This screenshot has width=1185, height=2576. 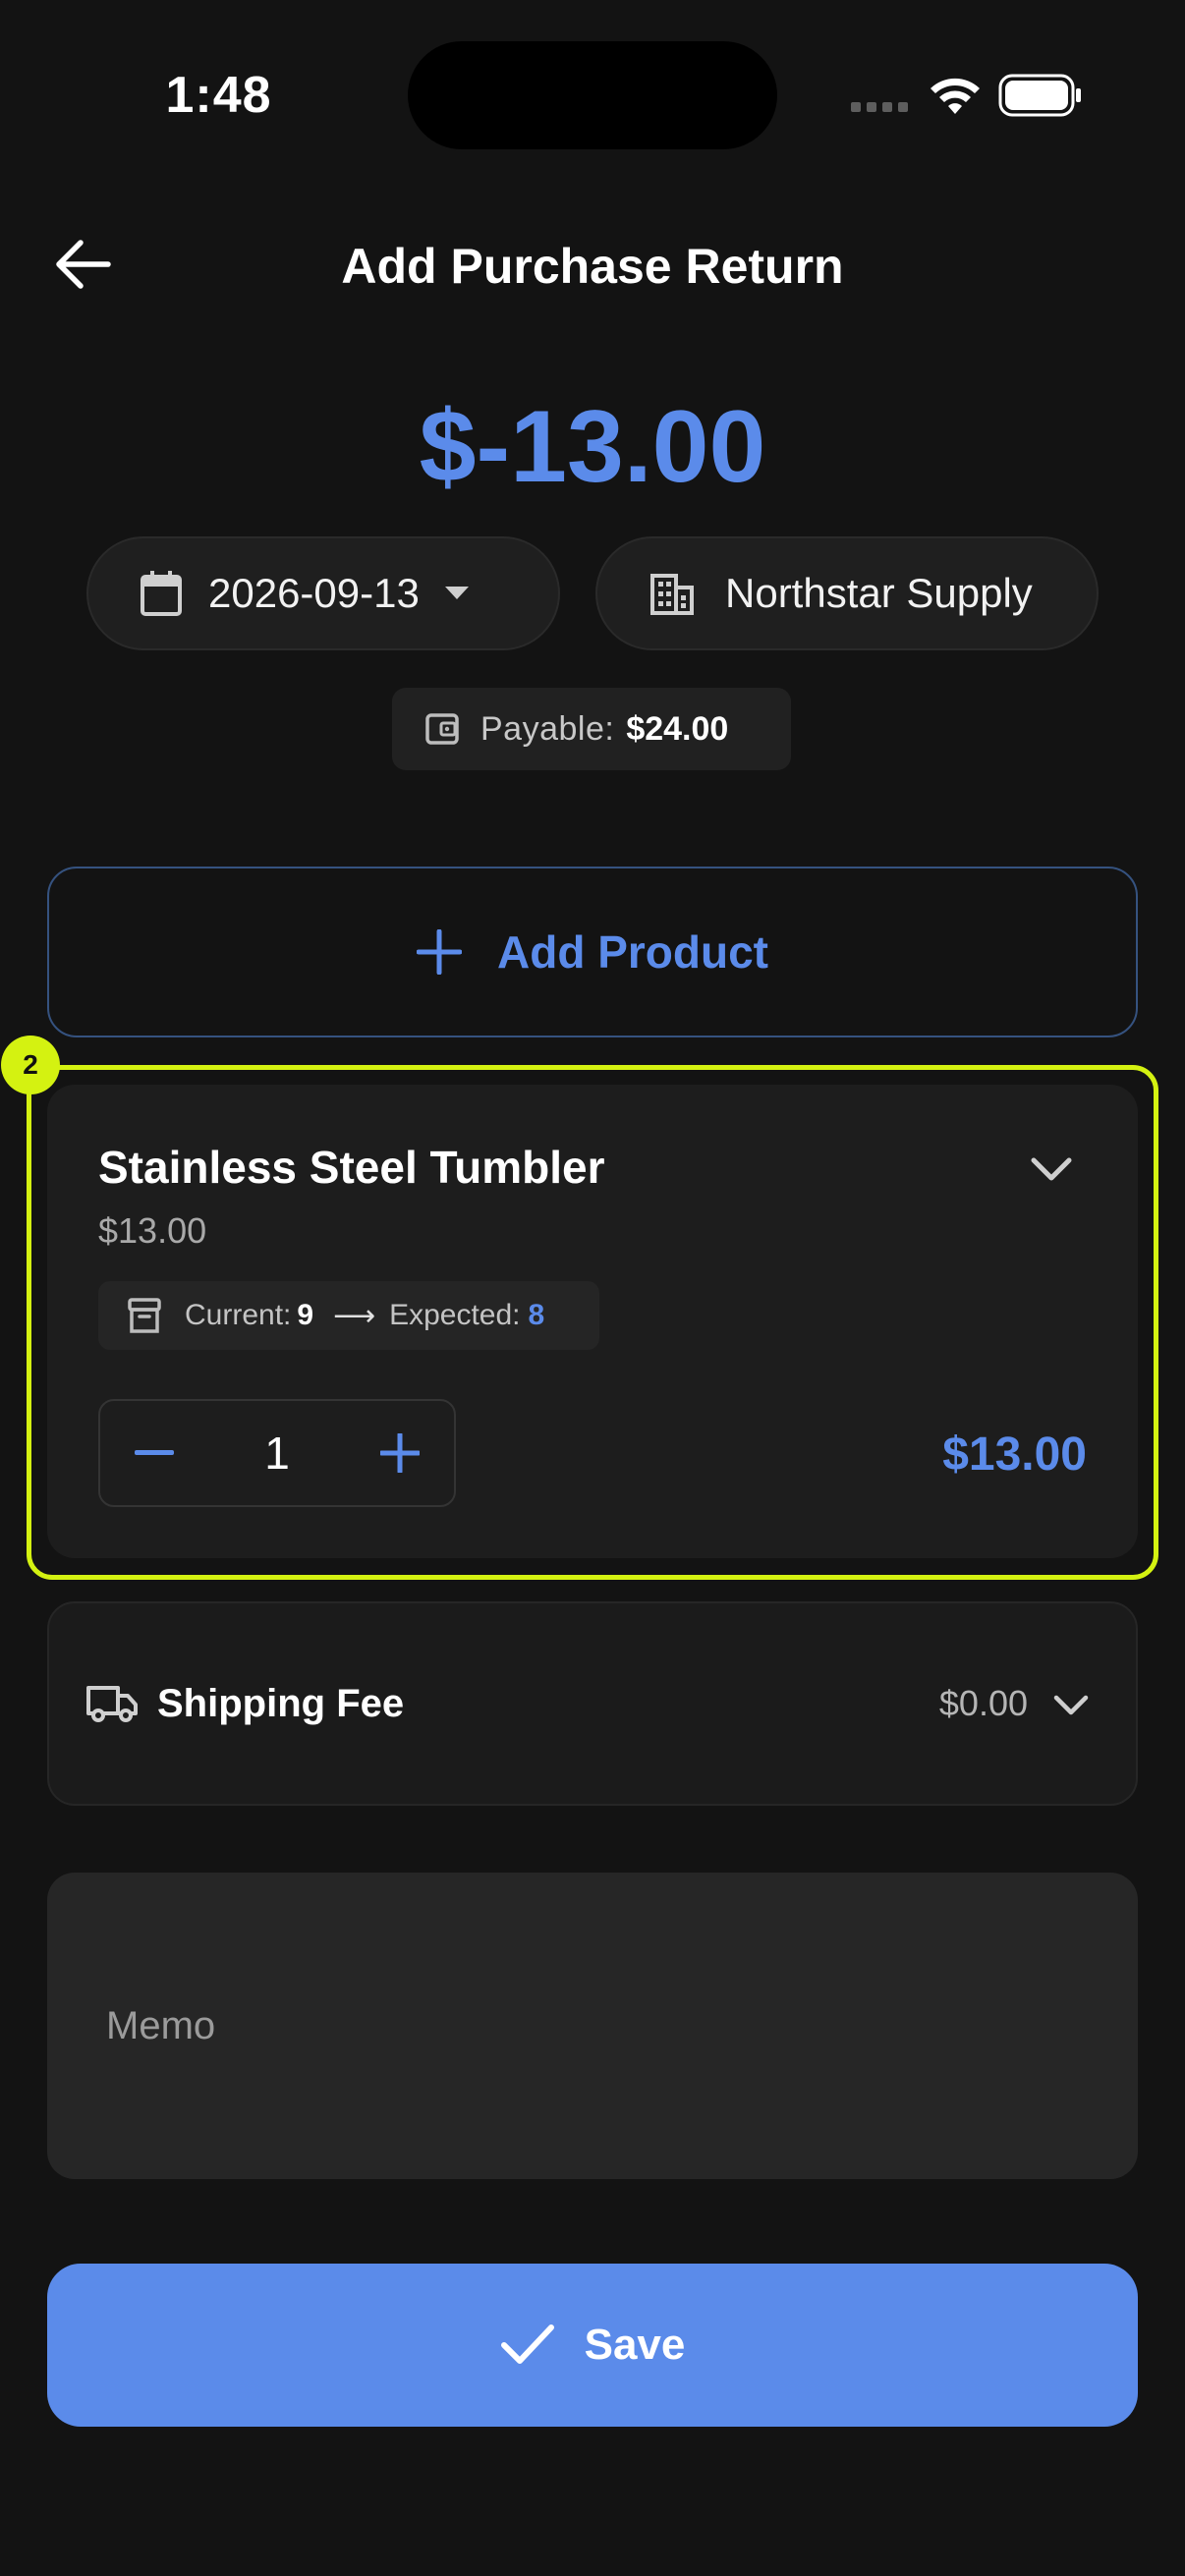 I want to click on calendar-icon, so click(x=162, y=593).